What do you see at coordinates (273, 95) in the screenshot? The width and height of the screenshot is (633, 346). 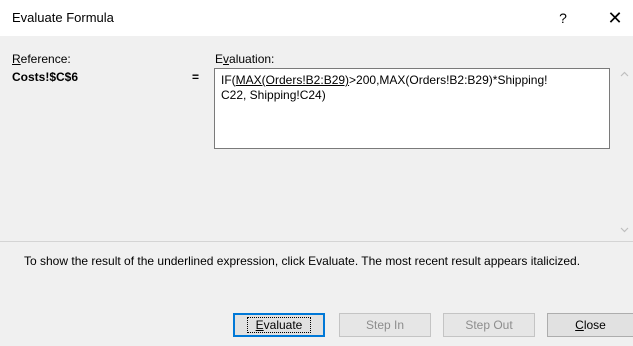 I see `evaluation-line-2: C22, Shipping!C24)` at bounding box center [273, 95].